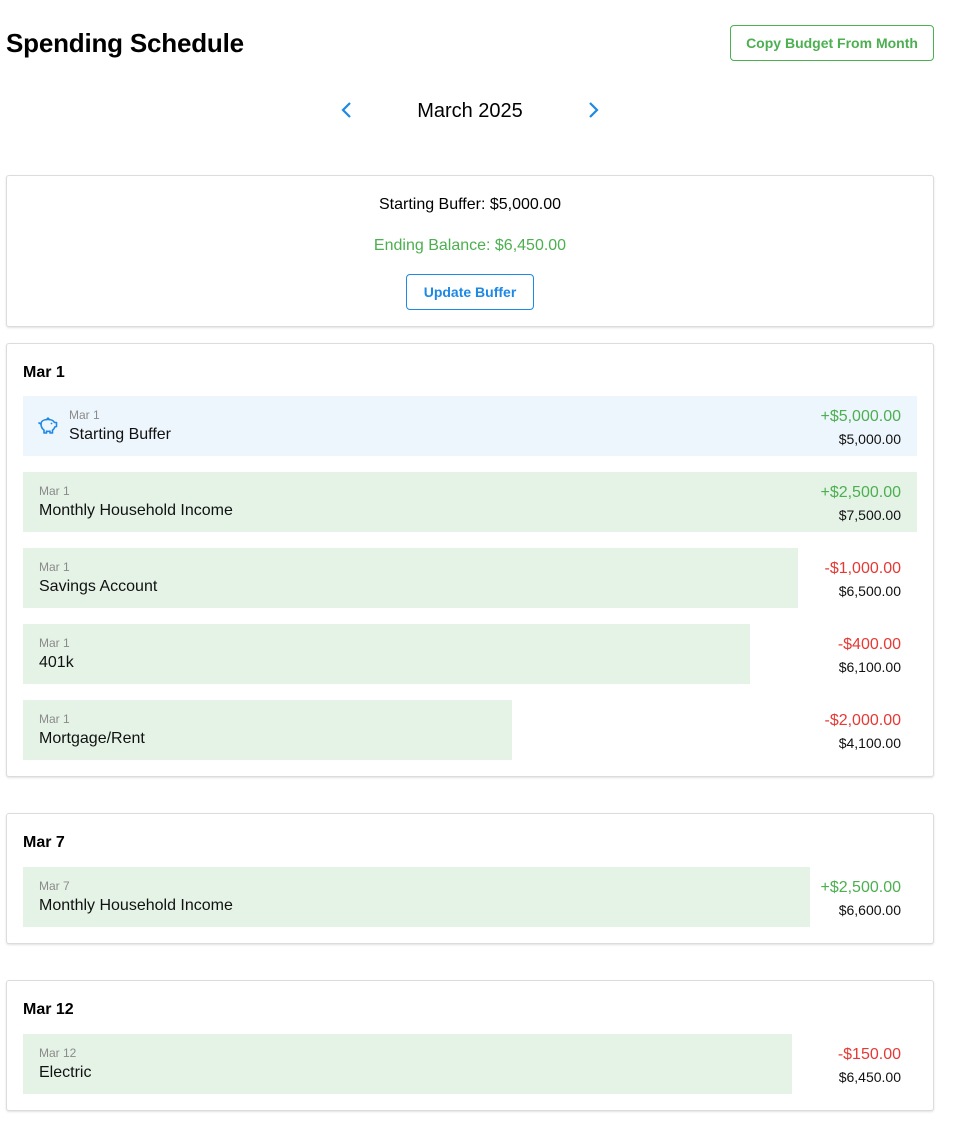 The width and height of the screenshot is (953, 1133). What do you see at coordinates (593, 110) in the screenshot?
I see `chevron-right-icon` at bounding box center [593, 110].